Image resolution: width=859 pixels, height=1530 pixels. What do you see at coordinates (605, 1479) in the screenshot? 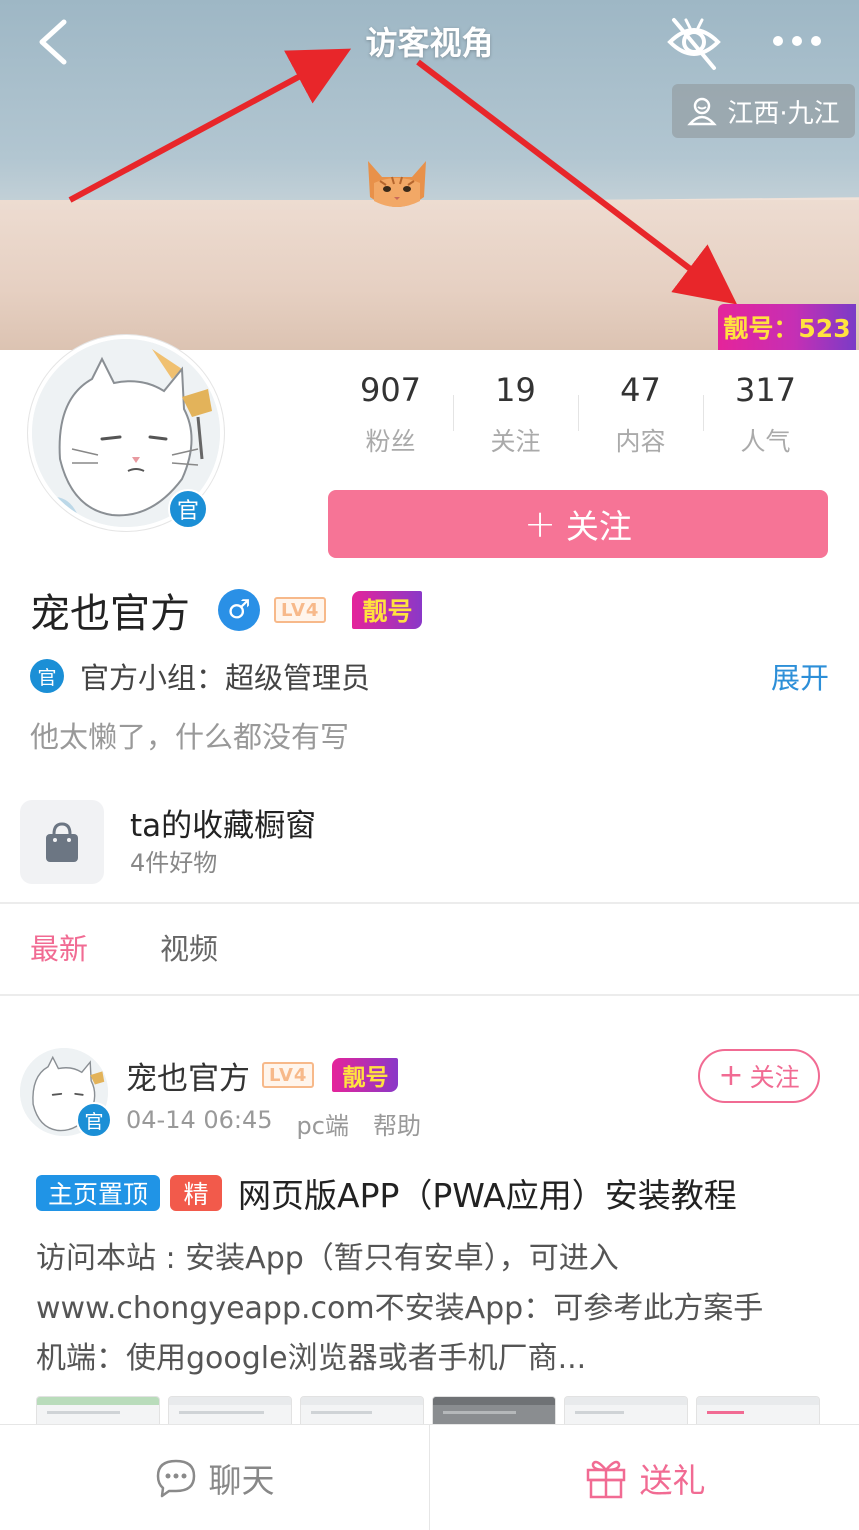
I see `gift-icon` at bounding box center [605, 1479].